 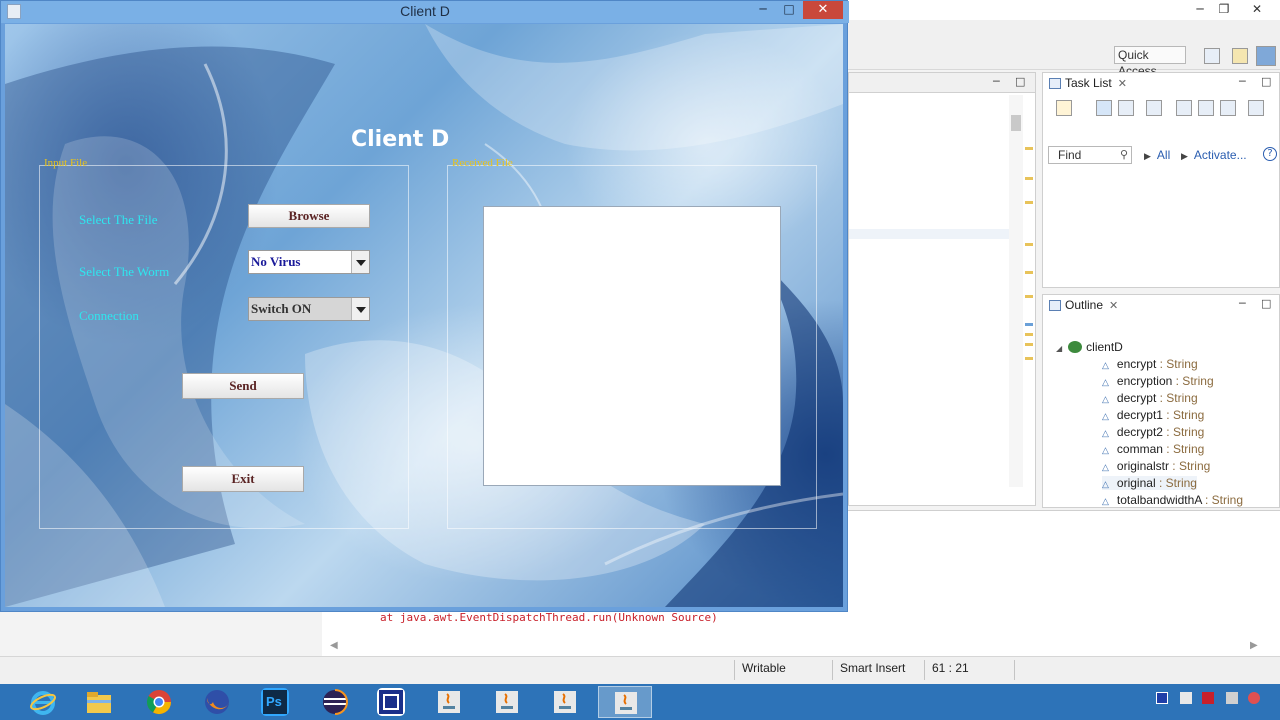 What do you see at coordinates (1186, 698) in the screenshot?
I see `tray-network-icon` at bounding box center [1186, 698].